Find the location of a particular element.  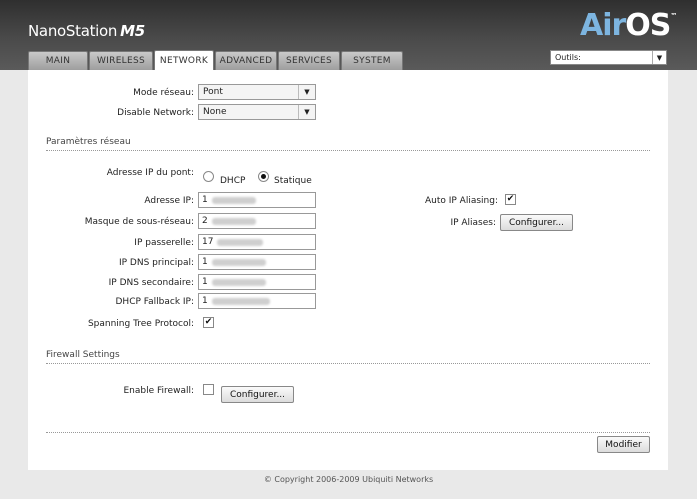

tab-system: SYSTEM is located at coordinates (372, 60).